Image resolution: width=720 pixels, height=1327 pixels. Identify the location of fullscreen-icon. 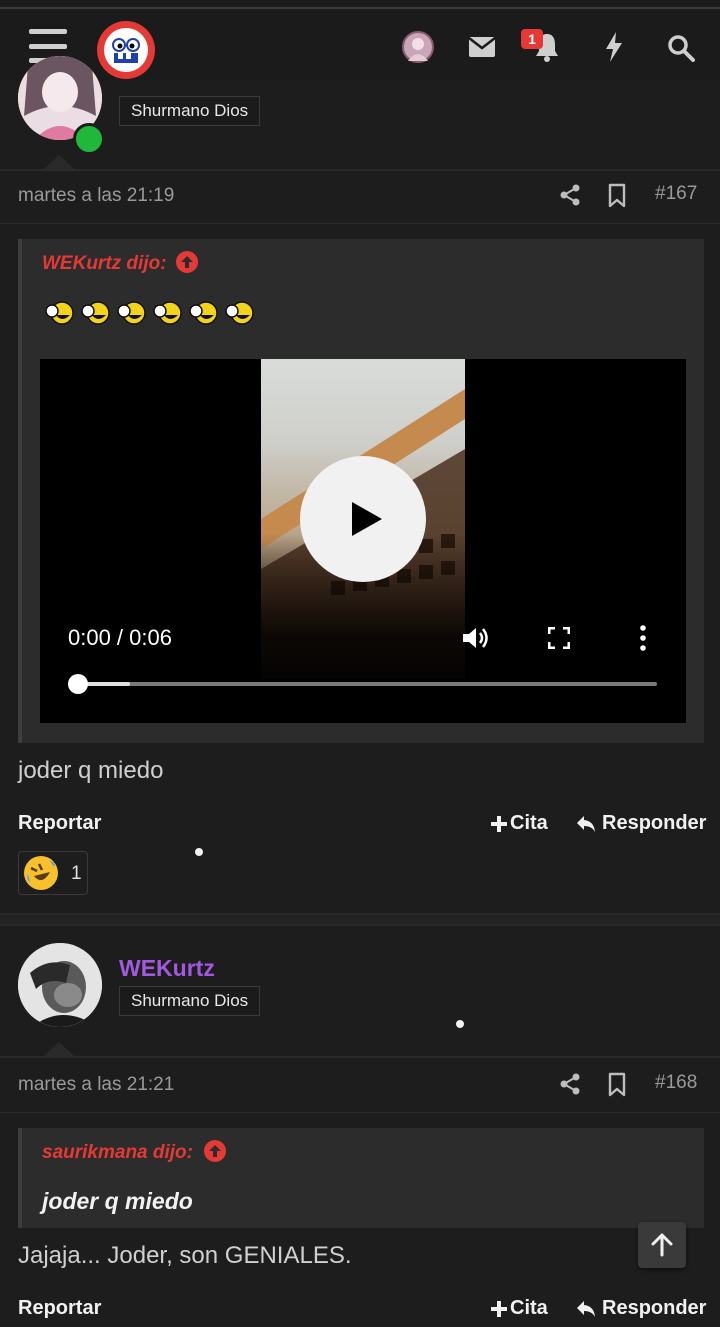
(559, 638).